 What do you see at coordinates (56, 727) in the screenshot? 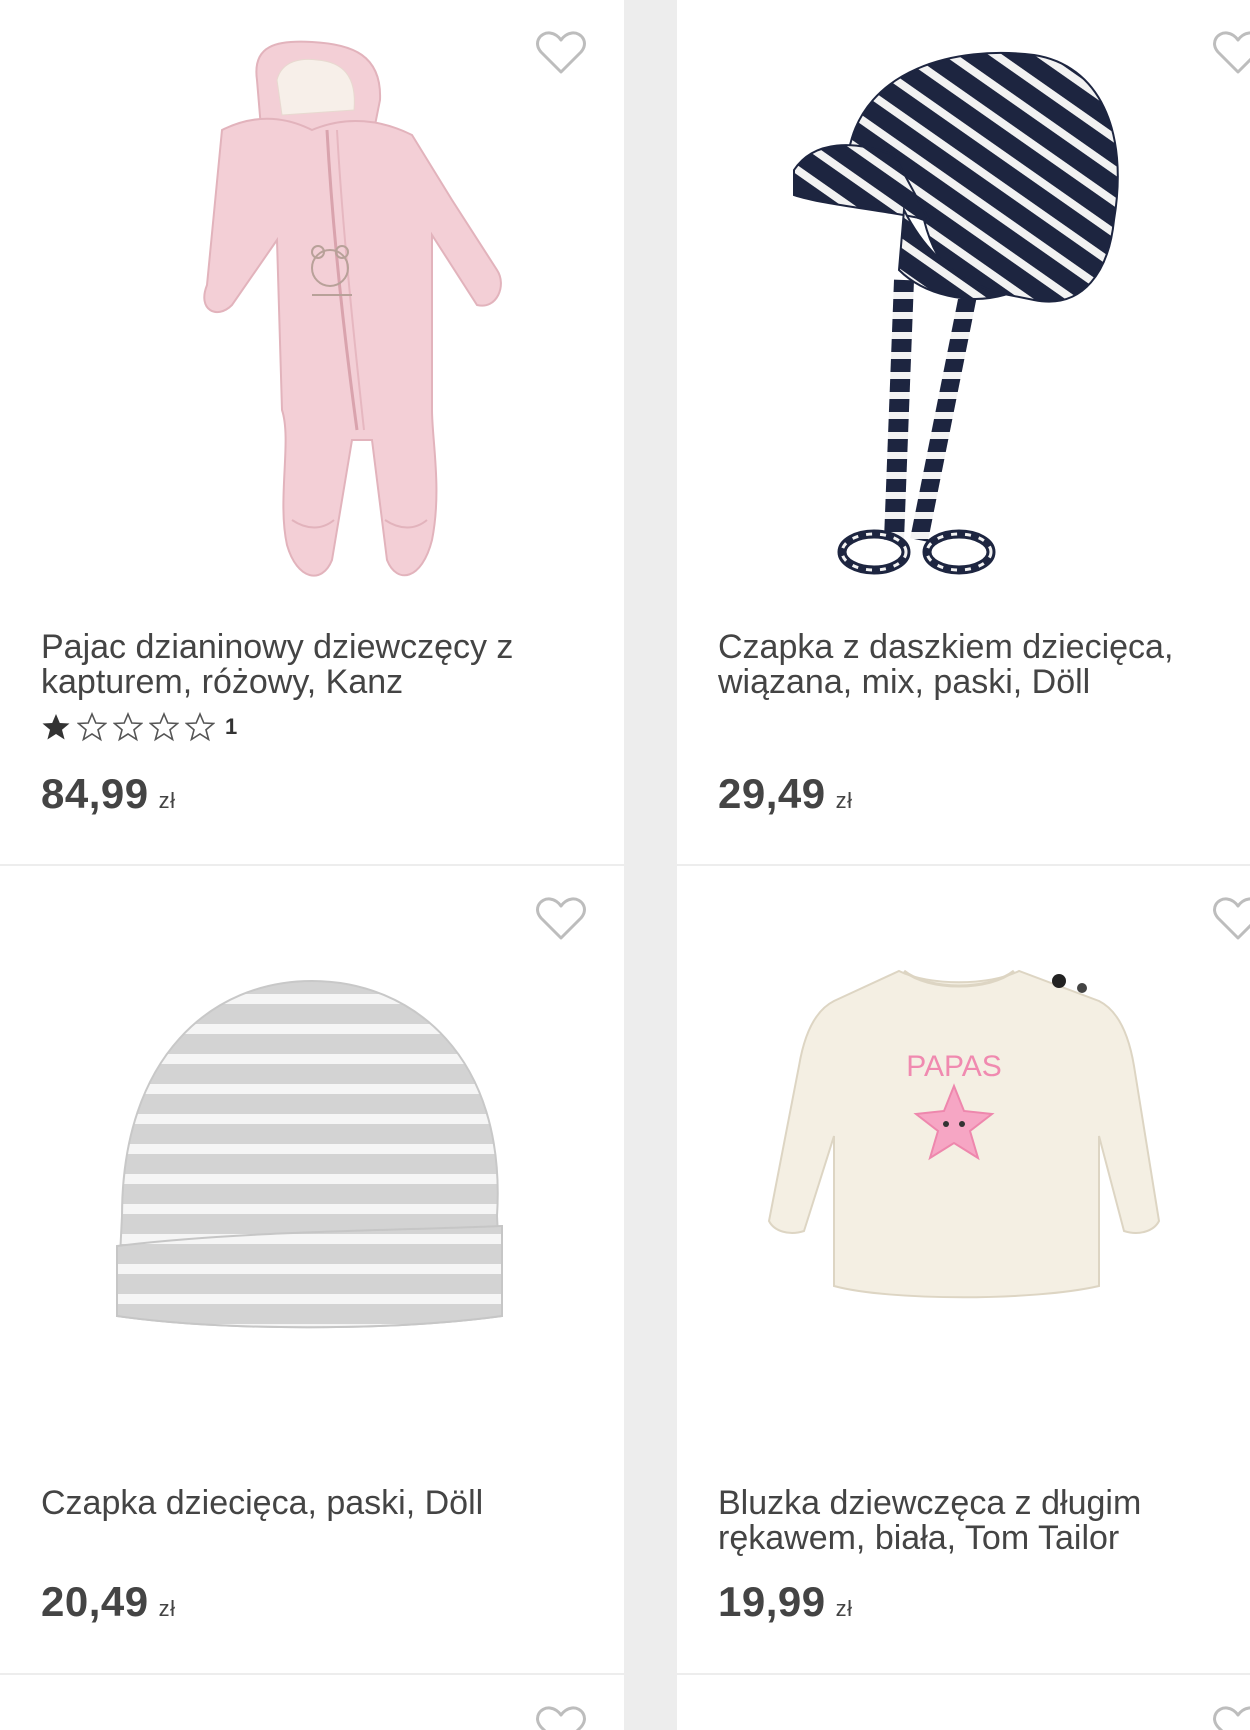
I see `star-filled-icon` at bounding box center [56, 727].